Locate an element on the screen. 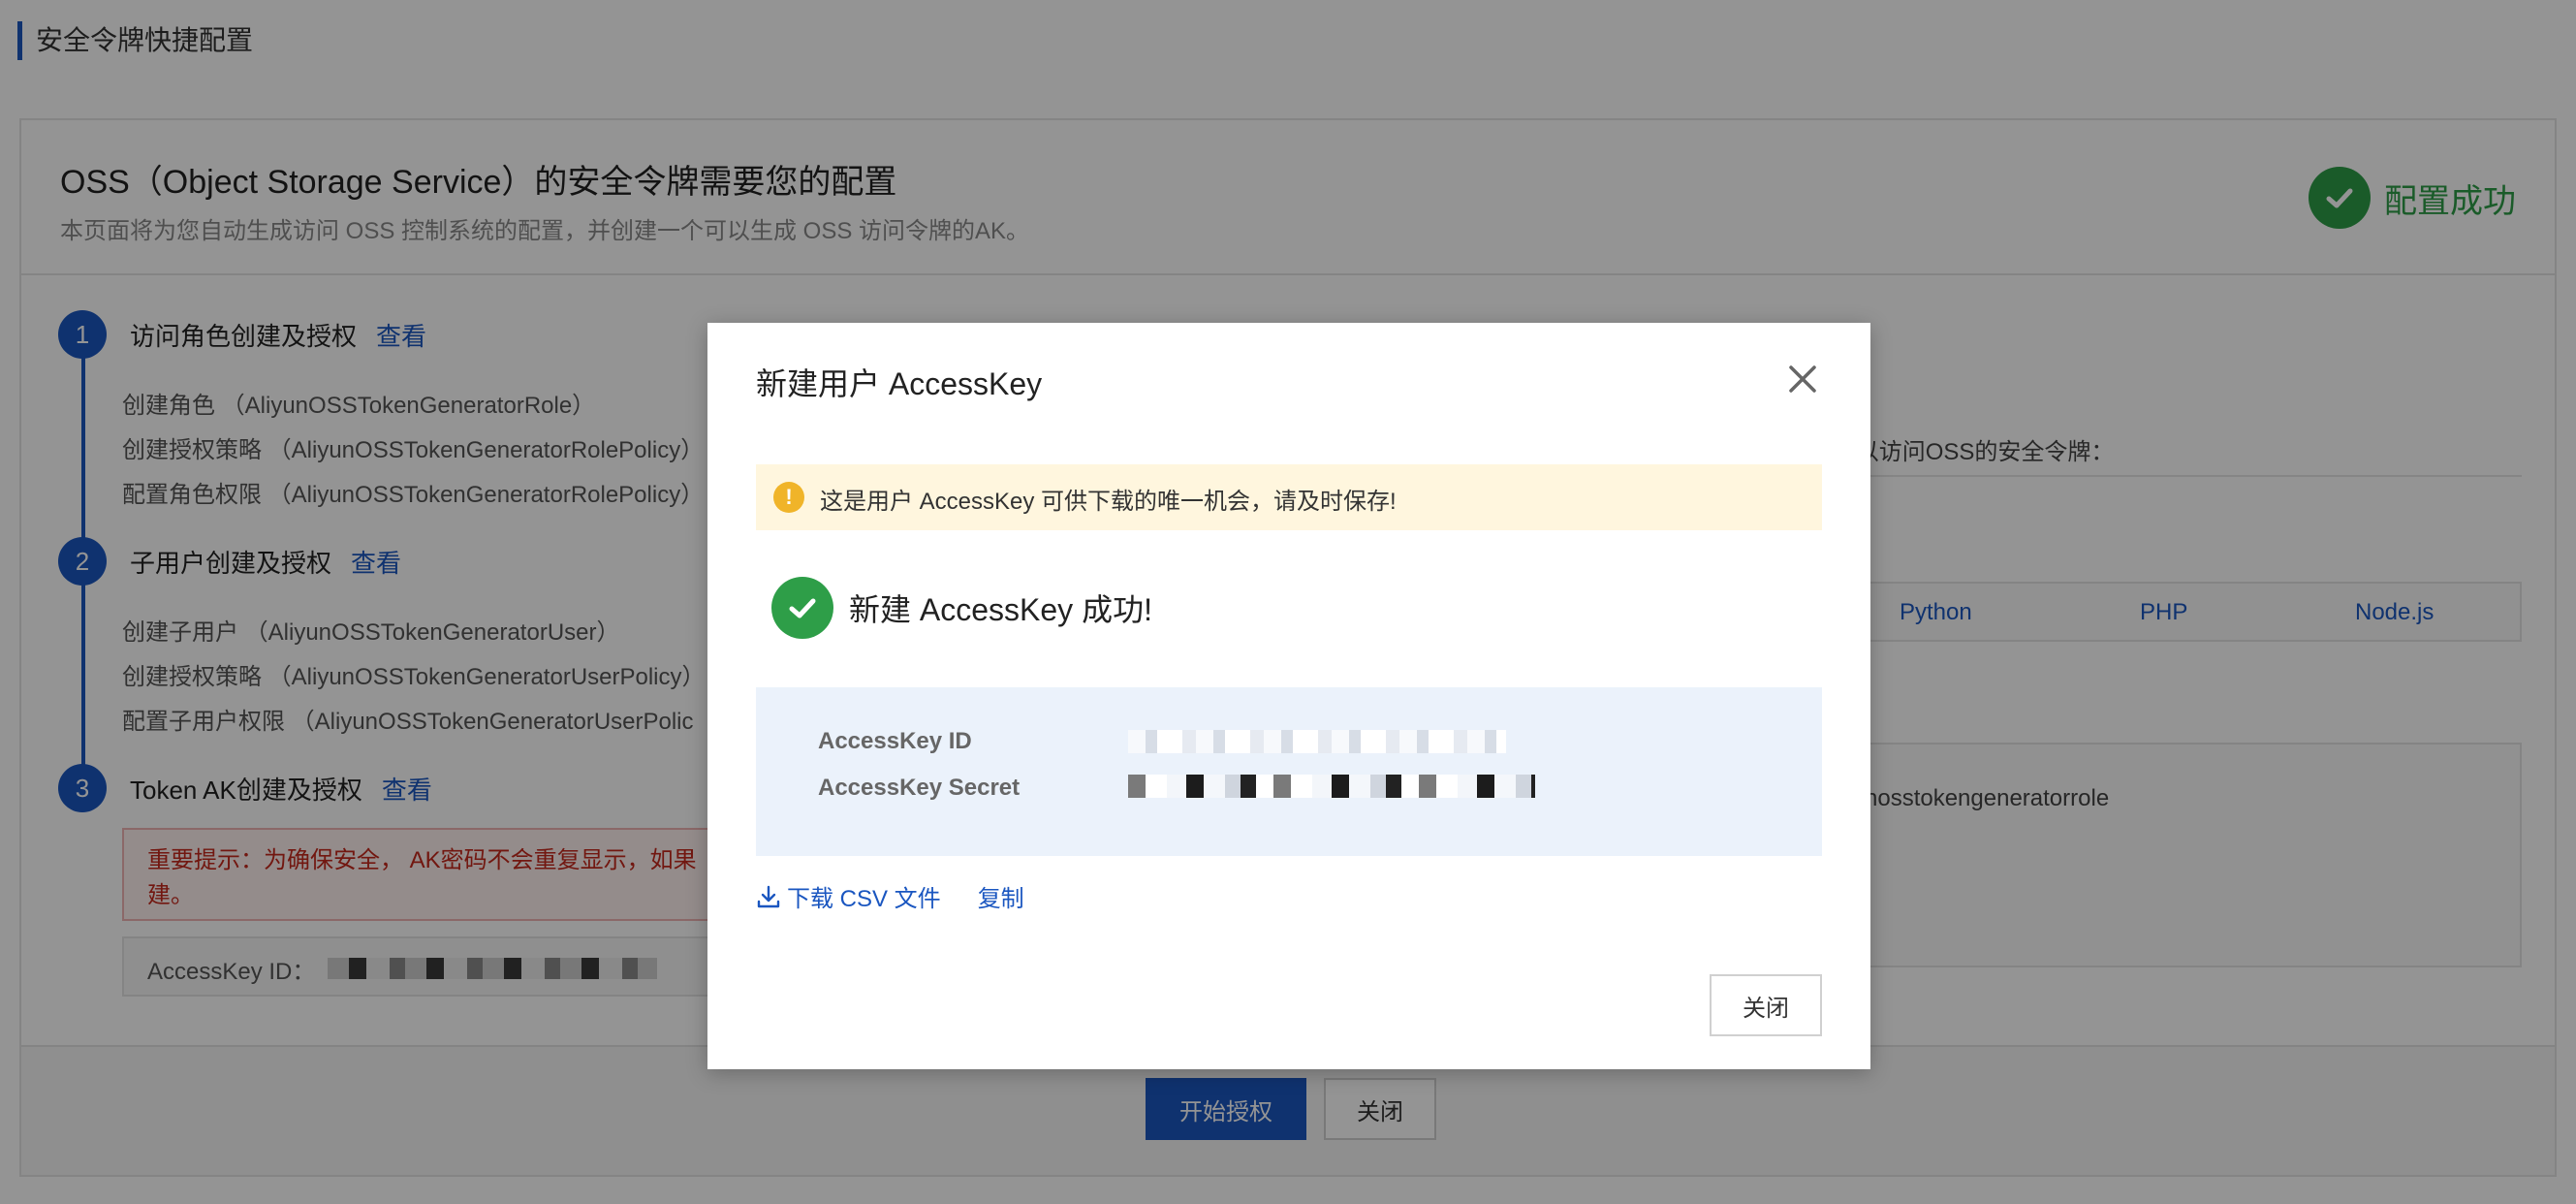 This screenshot has height=1204, width=2576. dialog-title: 新建用户 AccessKey is located at coordinates (899, 383).